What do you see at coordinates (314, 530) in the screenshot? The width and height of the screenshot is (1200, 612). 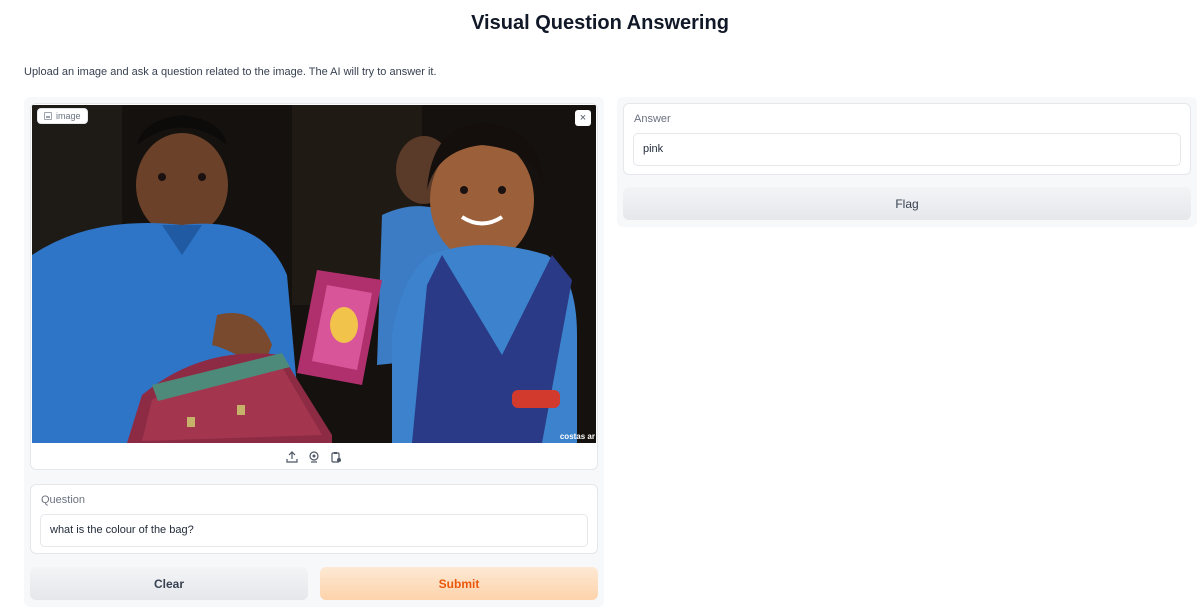 I see `question-input: what is the colour of the bag?` at bounding box center [314, 530].